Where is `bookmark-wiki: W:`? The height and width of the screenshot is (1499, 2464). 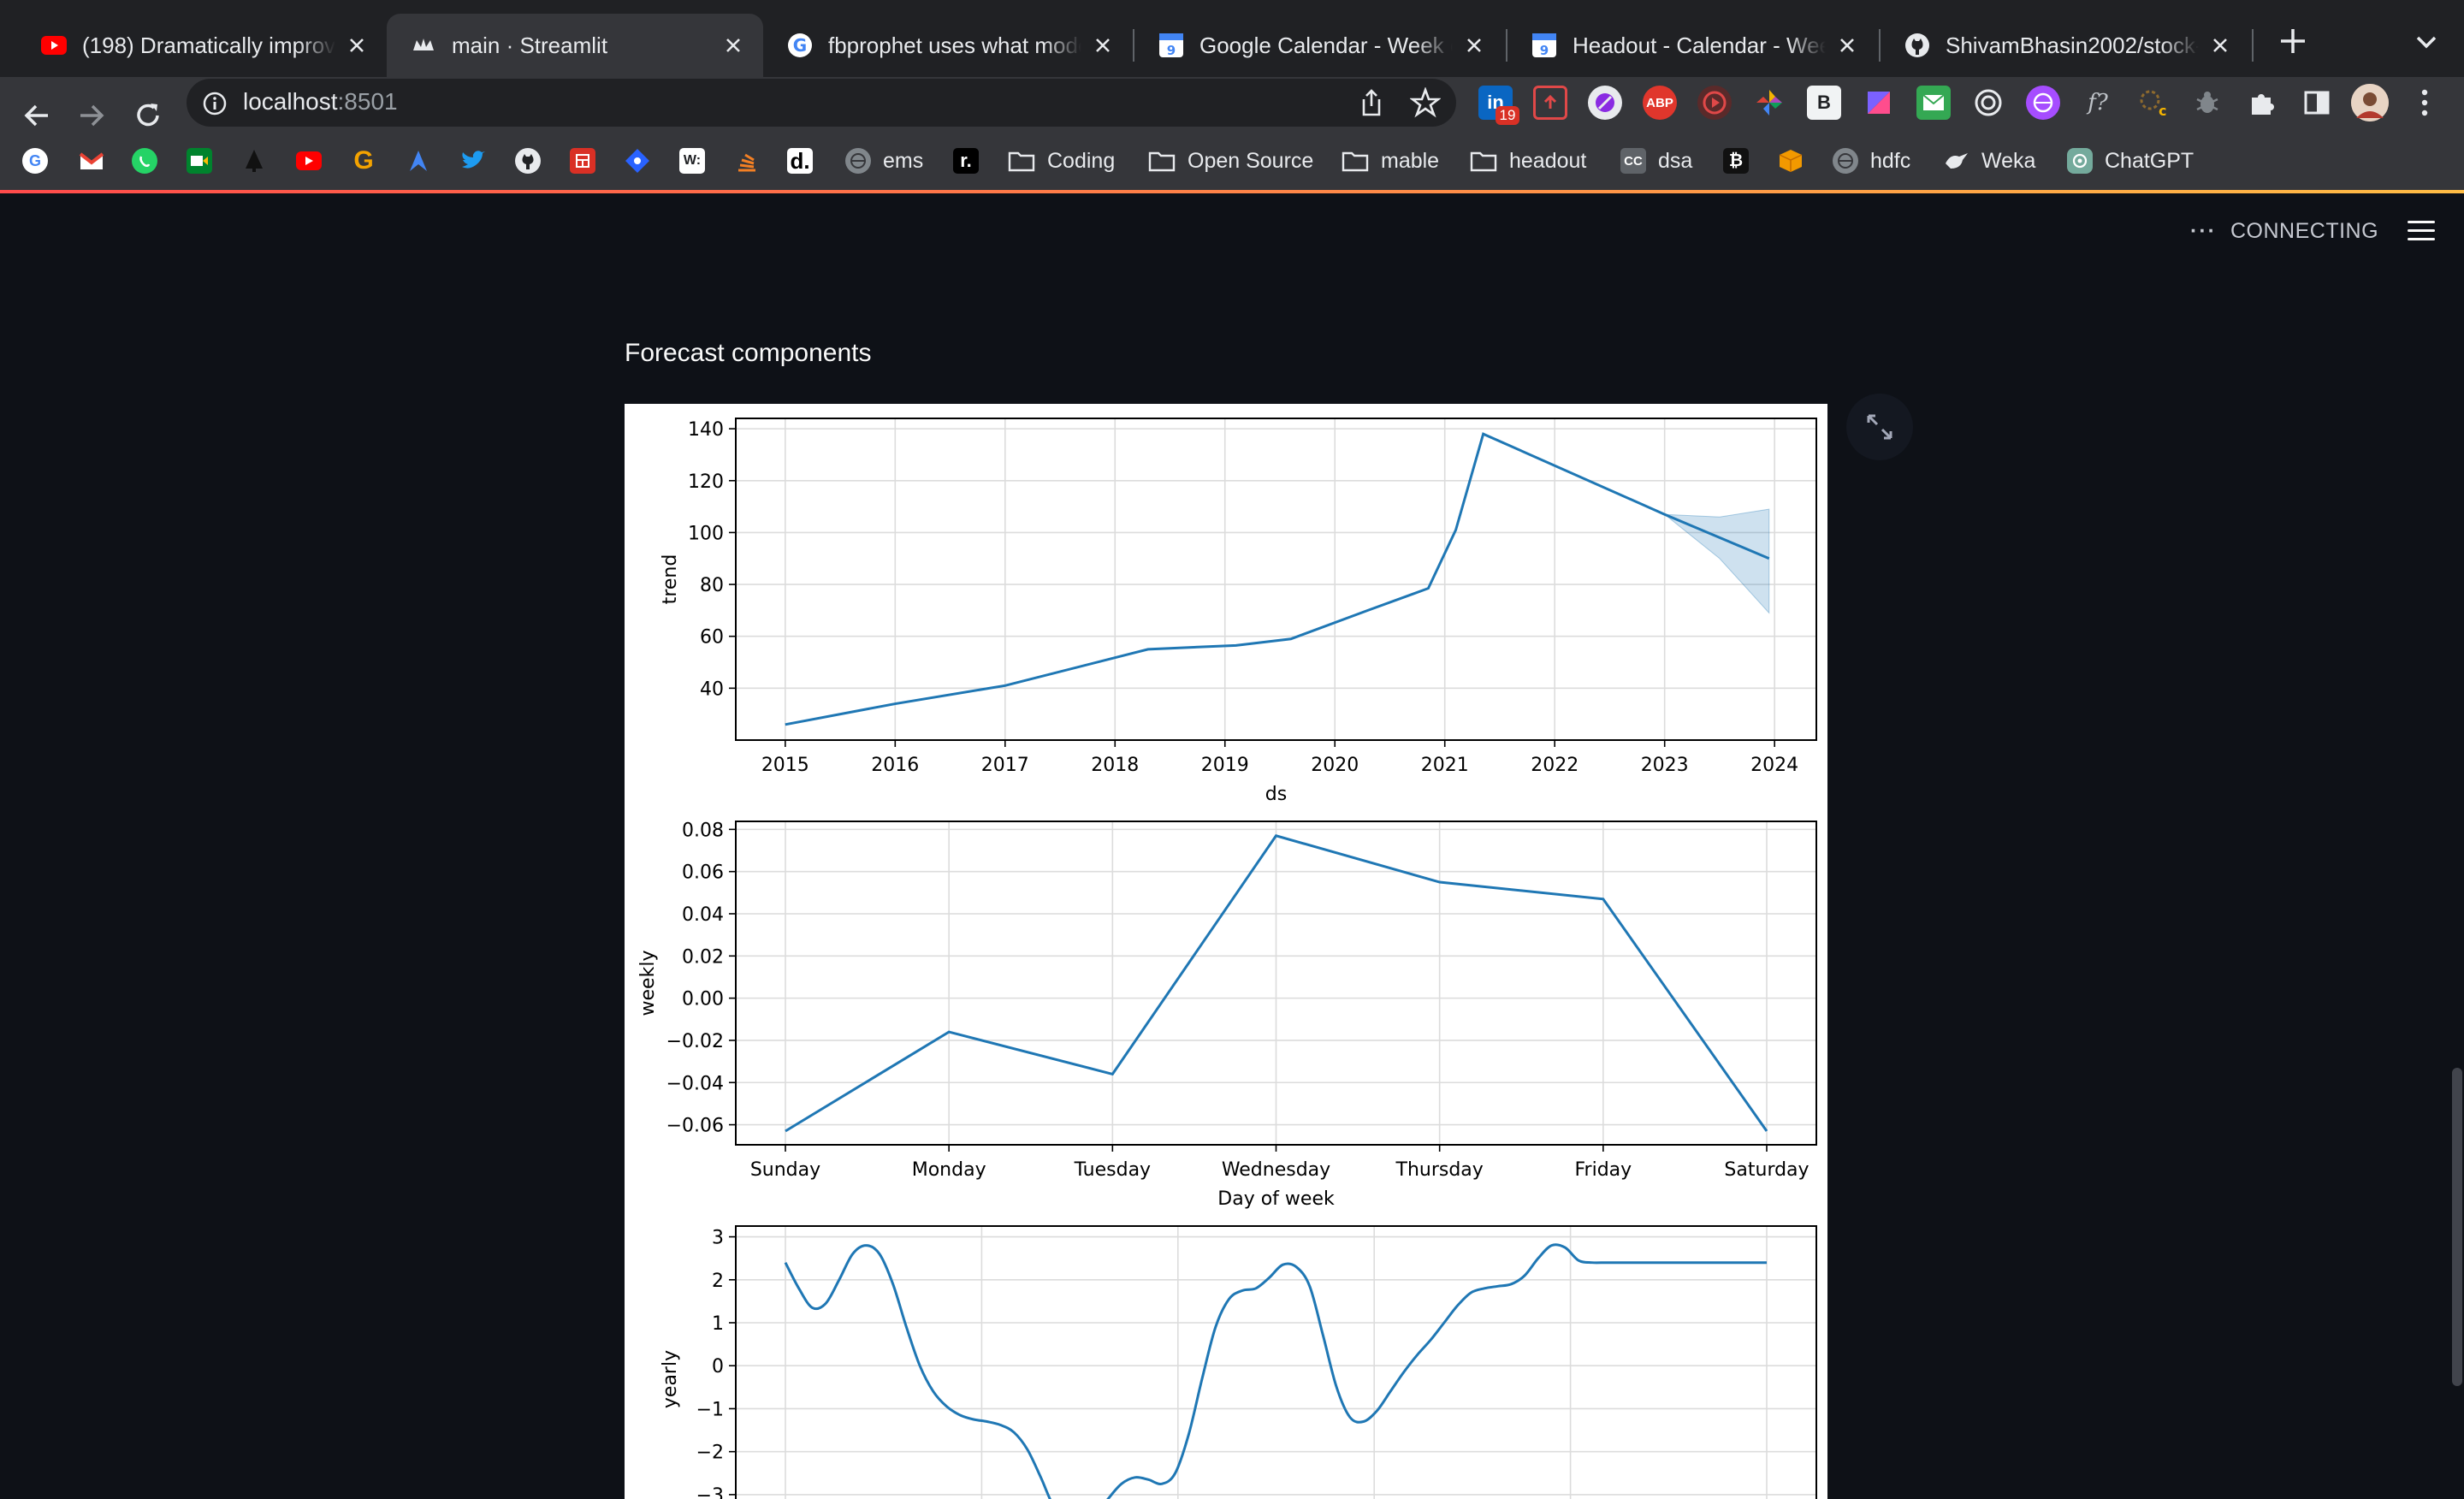 bookmark-wiki: W: is located at coordinates (692, 161).